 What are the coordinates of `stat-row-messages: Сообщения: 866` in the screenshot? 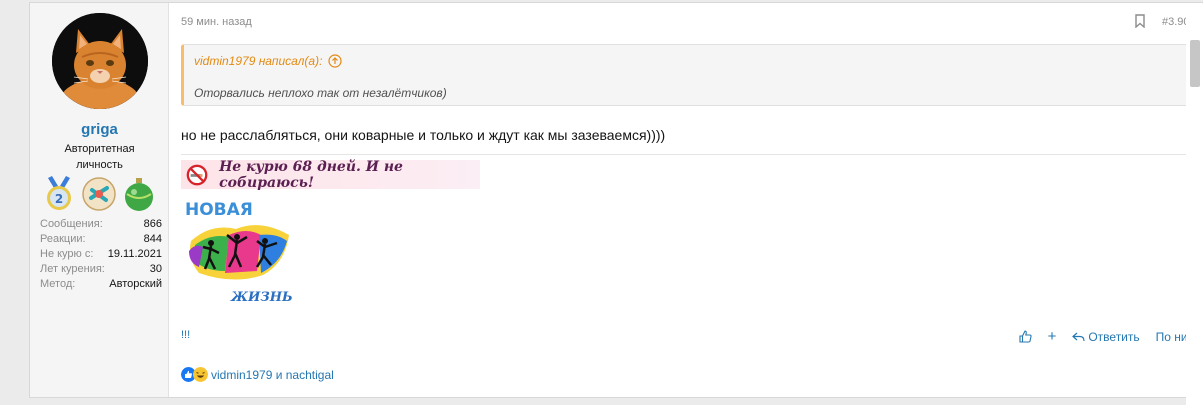 It's located at (101, 224).